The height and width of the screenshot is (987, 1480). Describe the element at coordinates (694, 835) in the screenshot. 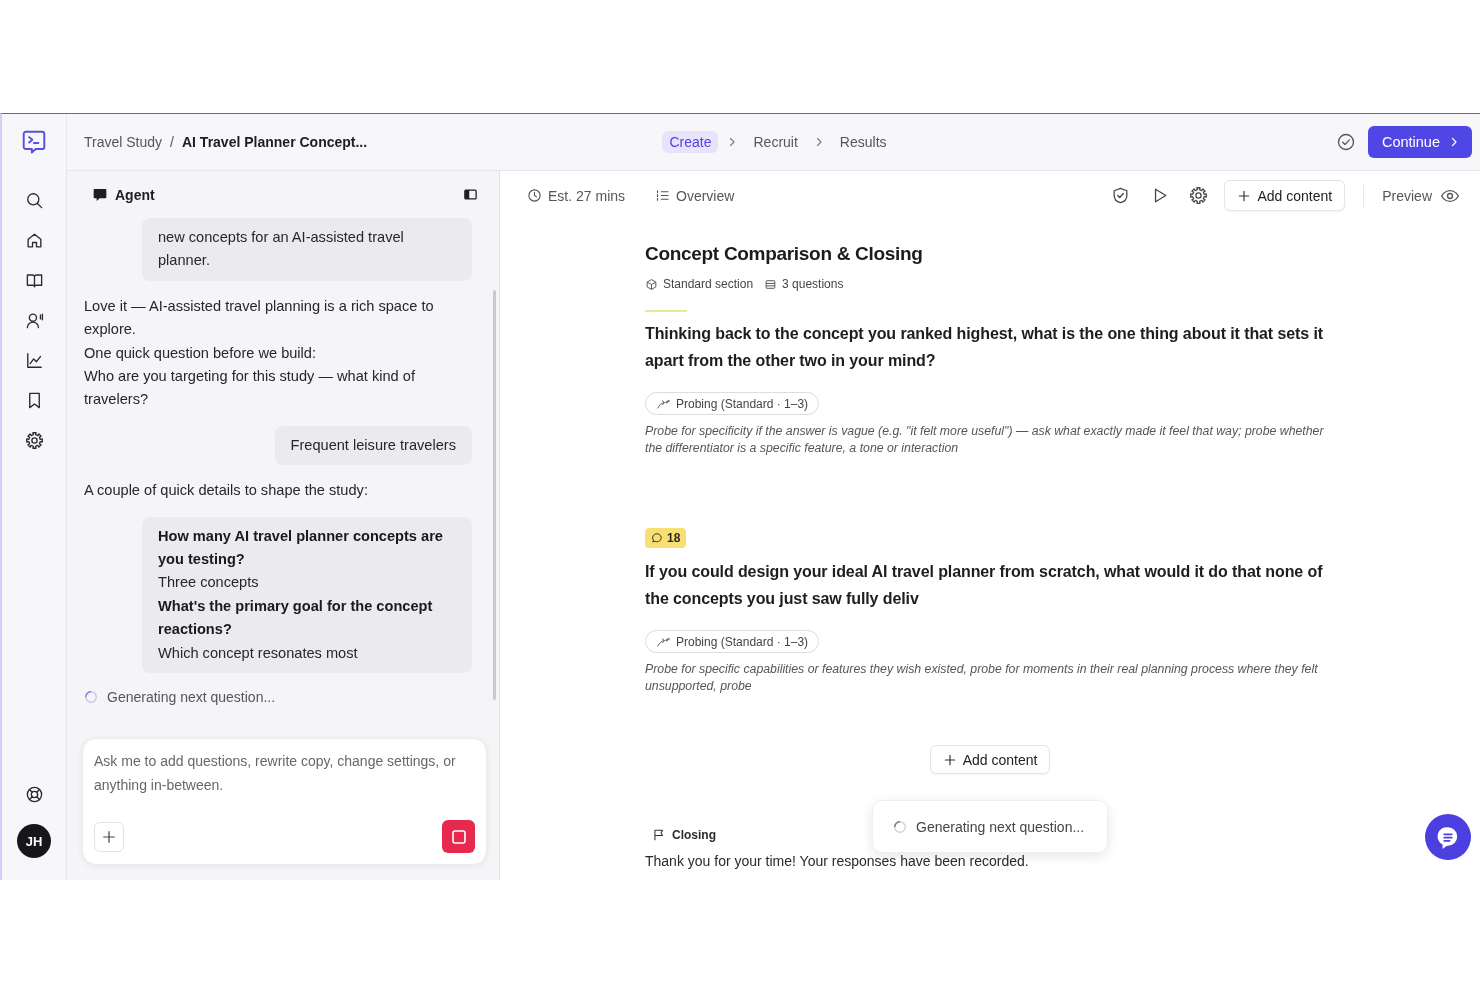

I see `closing-label: Closing` at that location.